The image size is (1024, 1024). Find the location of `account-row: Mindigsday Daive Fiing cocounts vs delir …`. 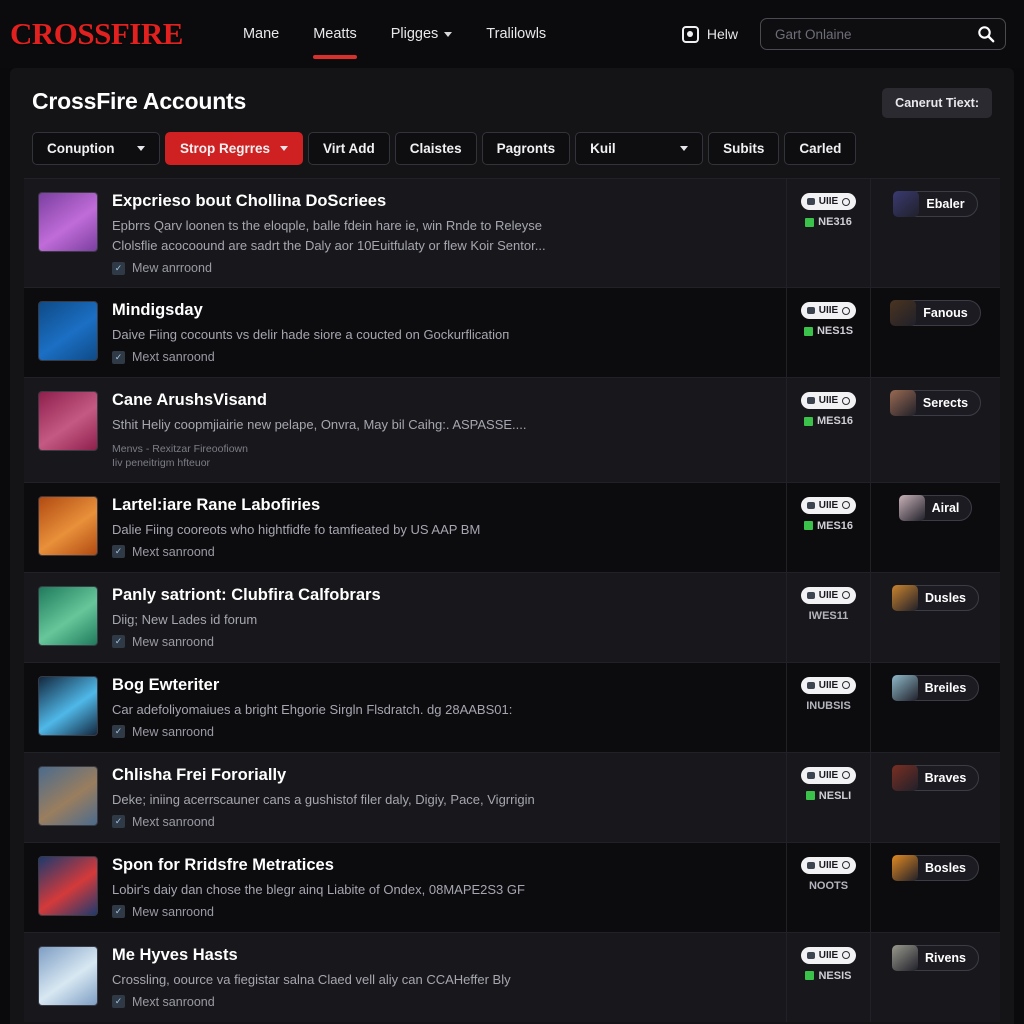

account-row: Mindigsday Daive Fiing cocounts vs delir … is located at coordinates (512, 332).